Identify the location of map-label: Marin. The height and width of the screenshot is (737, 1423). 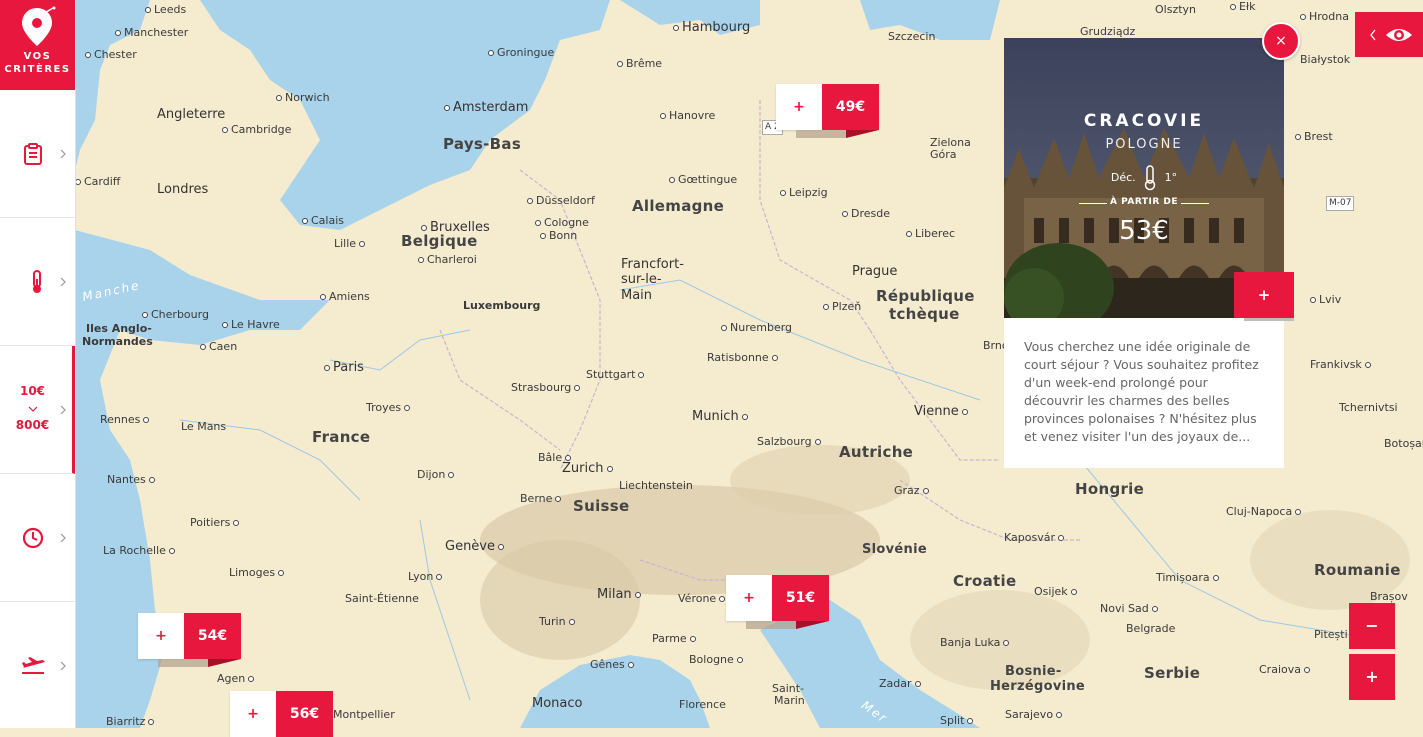
(789, 700).